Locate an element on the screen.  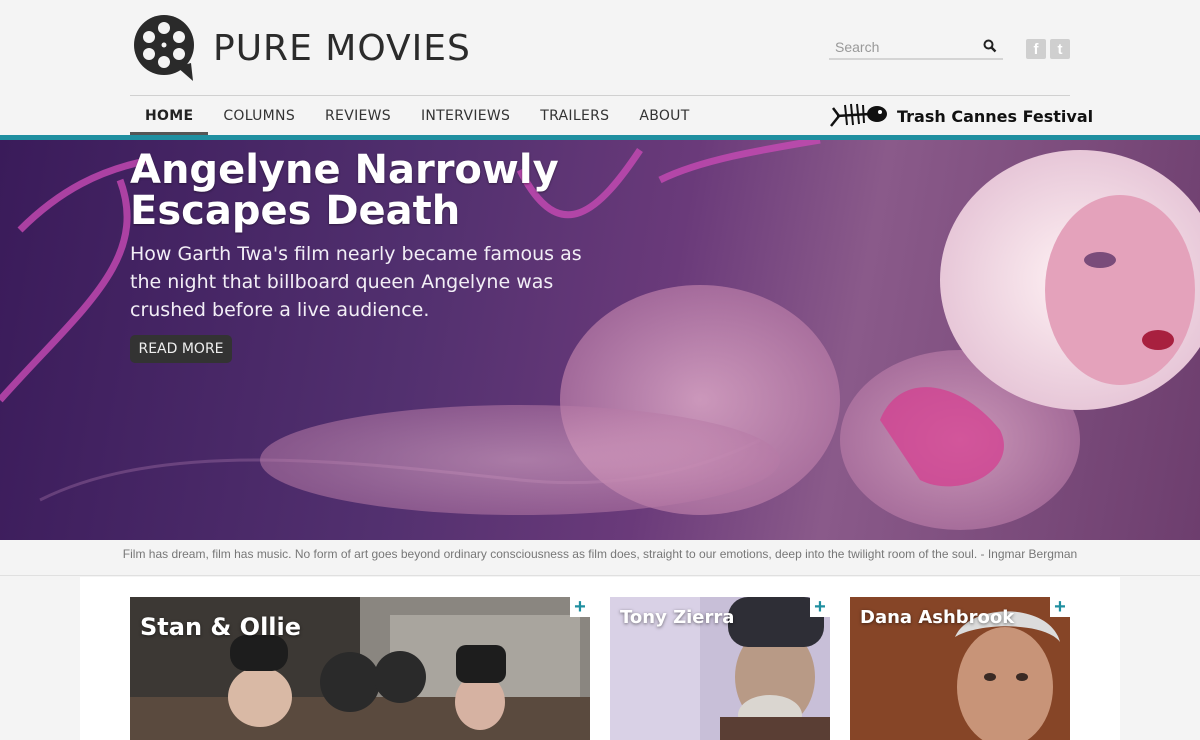
nav-item-interviews: INTERVIEWS is located at coordinates (465, 116).